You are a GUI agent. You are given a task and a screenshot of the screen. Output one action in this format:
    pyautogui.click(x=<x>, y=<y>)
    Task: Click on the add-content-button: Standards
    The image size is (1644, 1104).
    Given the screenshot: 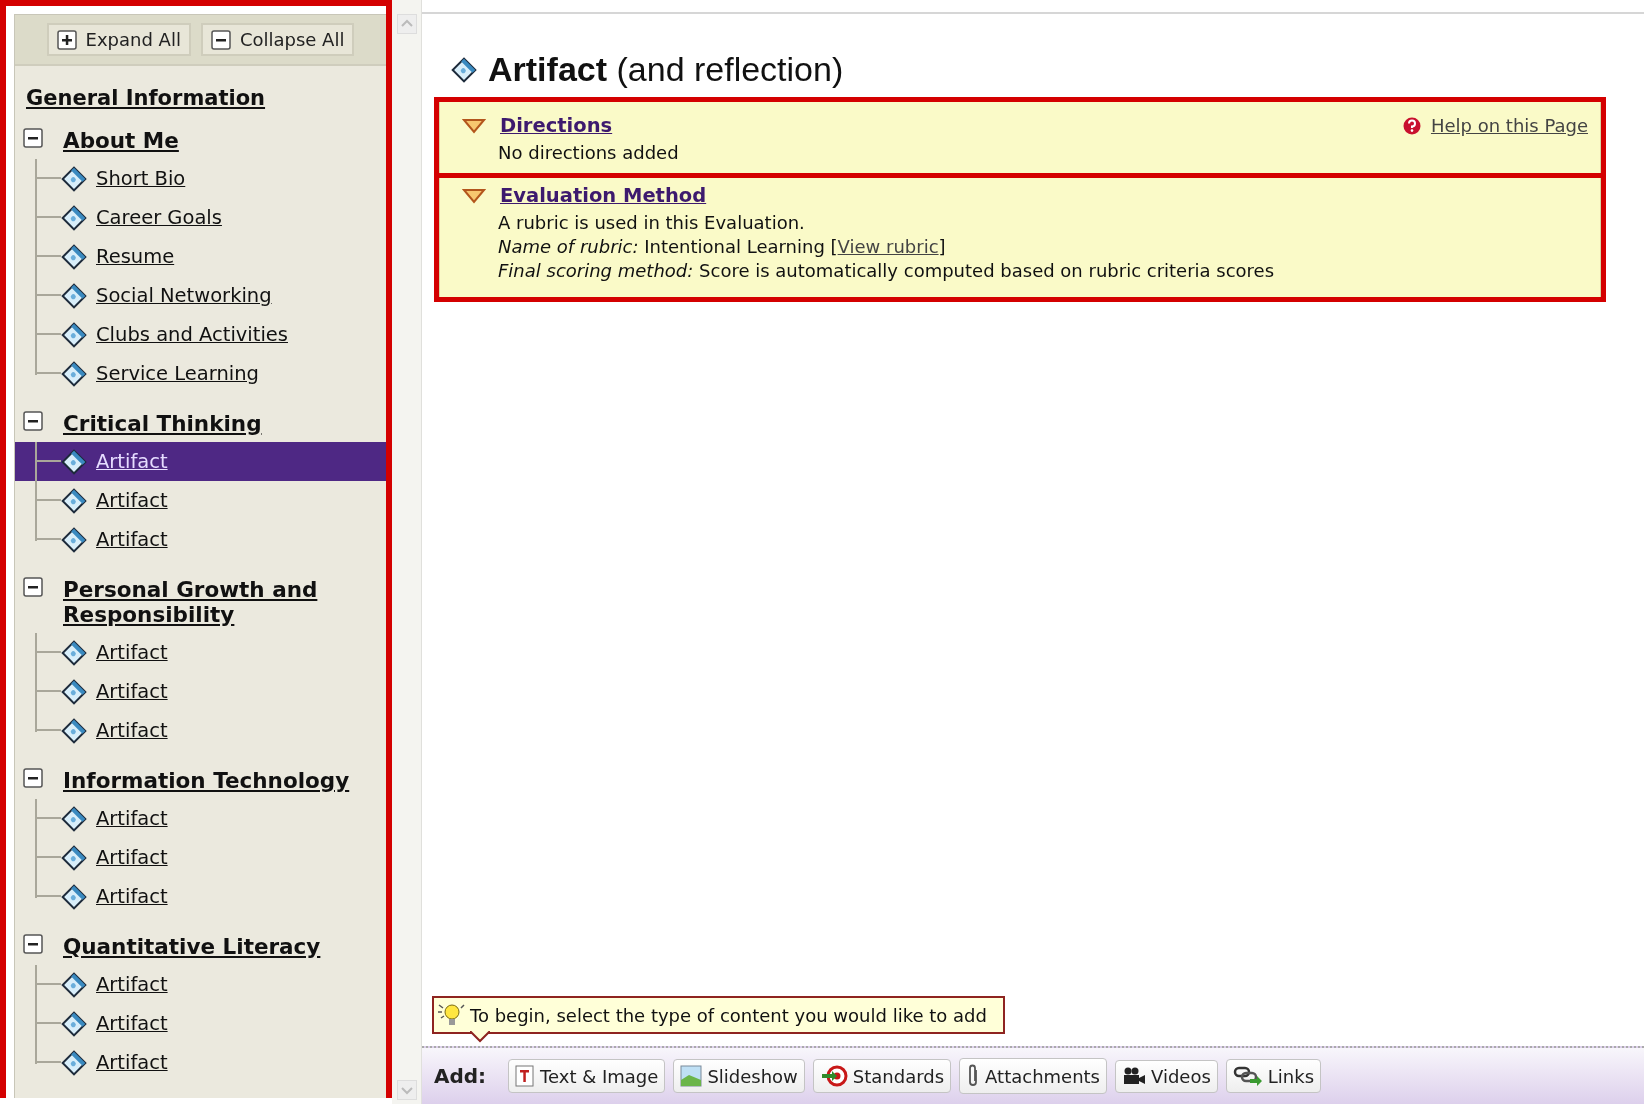 What is the action you would take?
    pyautogui.click(x=882, y=1076)
    